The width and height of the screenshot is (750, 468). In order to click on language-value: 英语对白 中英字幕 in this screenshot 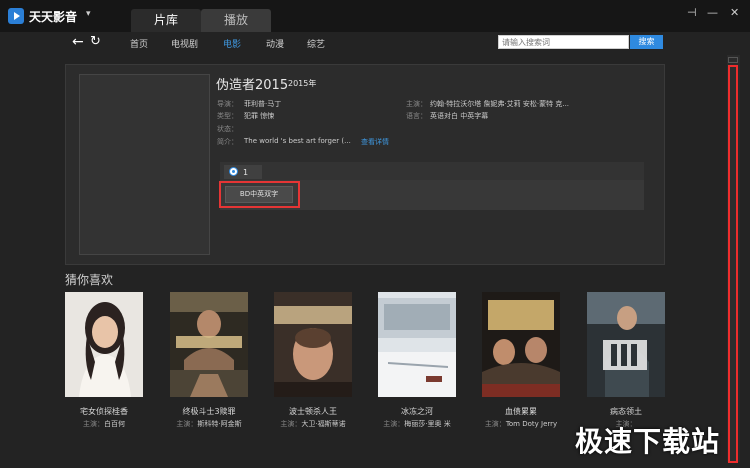, I will do `click(459, 116)`.